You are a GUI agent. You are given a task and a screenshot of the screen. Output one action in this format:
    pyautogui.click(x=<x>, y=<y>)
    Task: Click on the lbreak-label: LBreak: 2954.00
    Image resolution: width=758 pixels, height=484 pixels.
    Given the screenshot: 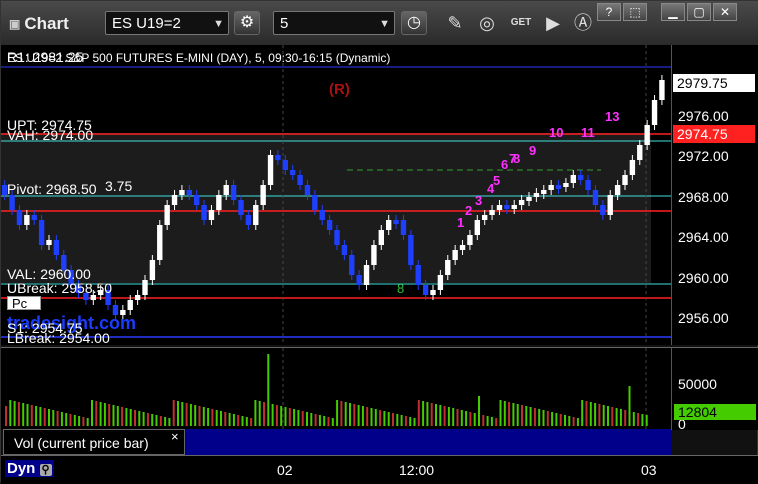 What is the action you would take?
    pyautogui.click(x=58, y=338)
    